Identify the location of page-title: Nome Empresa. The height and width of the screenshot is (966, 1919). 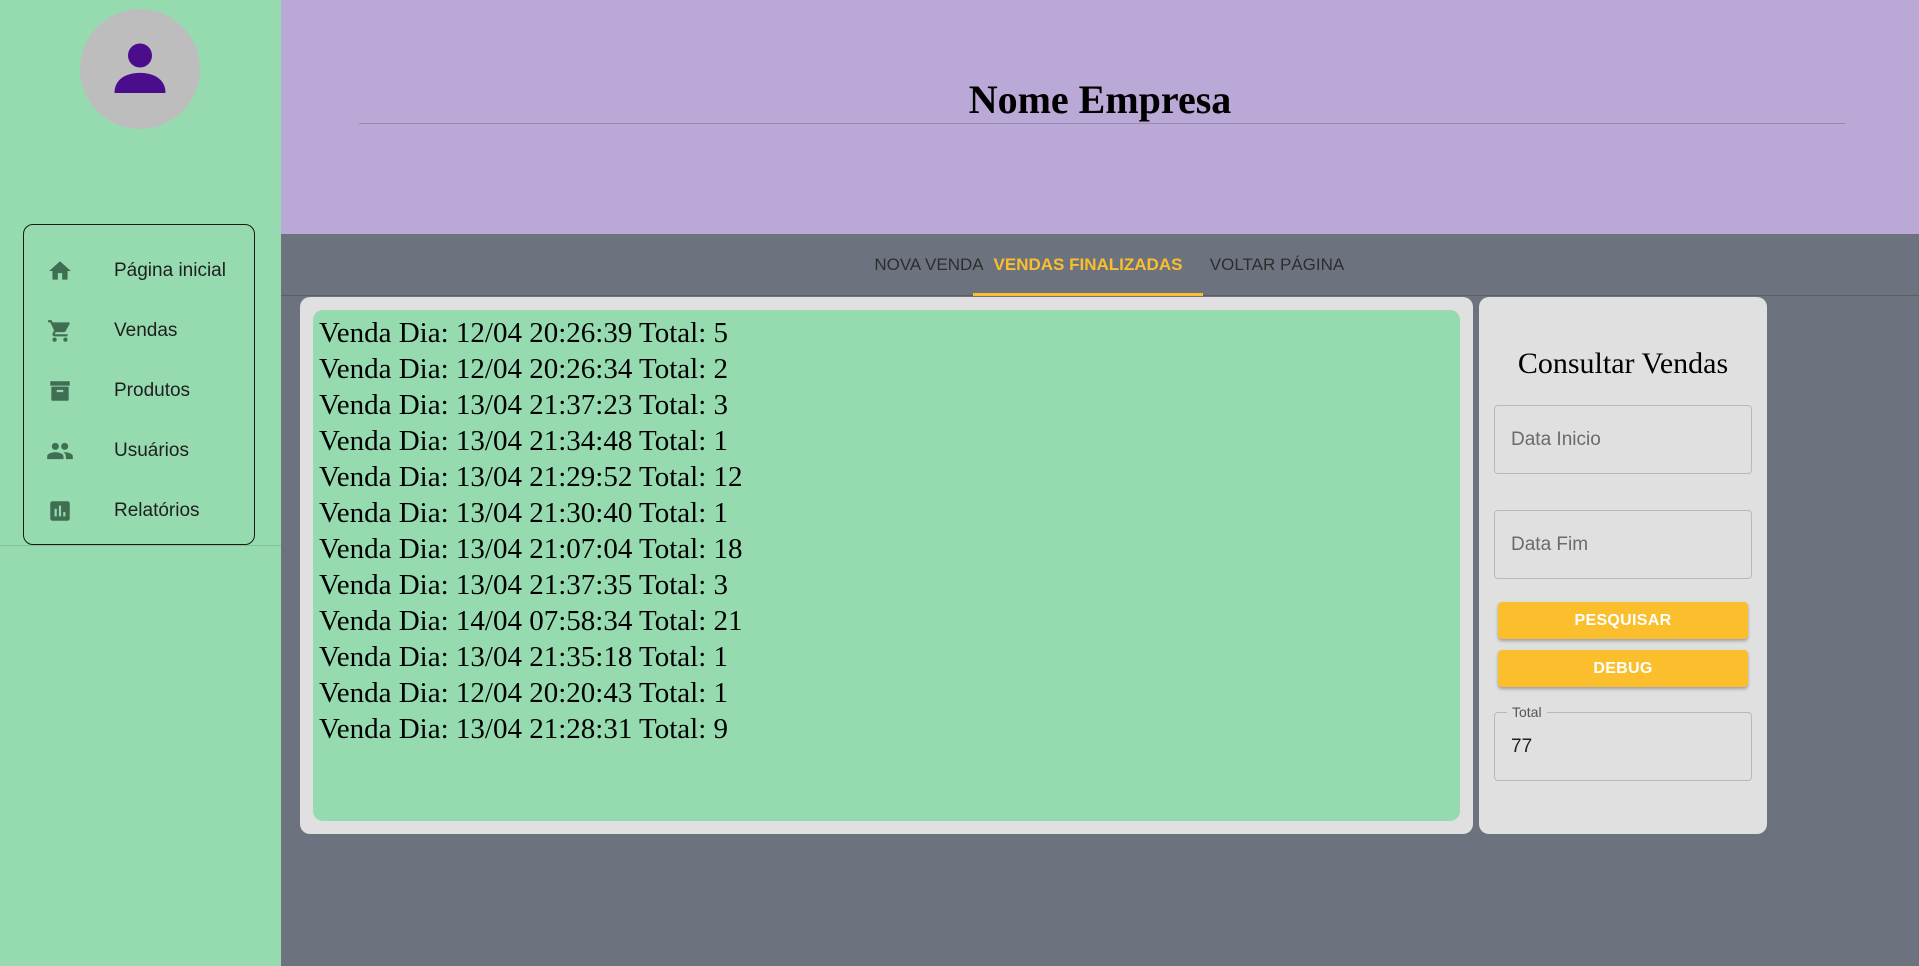
(1100, 99).